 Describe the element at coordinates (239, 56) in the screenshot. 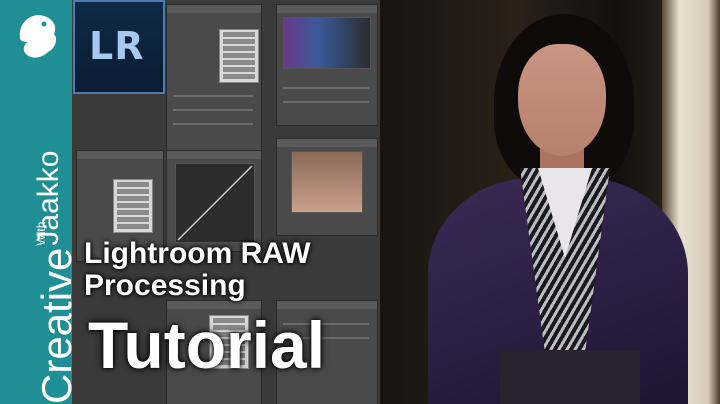

I see `preset-dropdown-menu` at that location.